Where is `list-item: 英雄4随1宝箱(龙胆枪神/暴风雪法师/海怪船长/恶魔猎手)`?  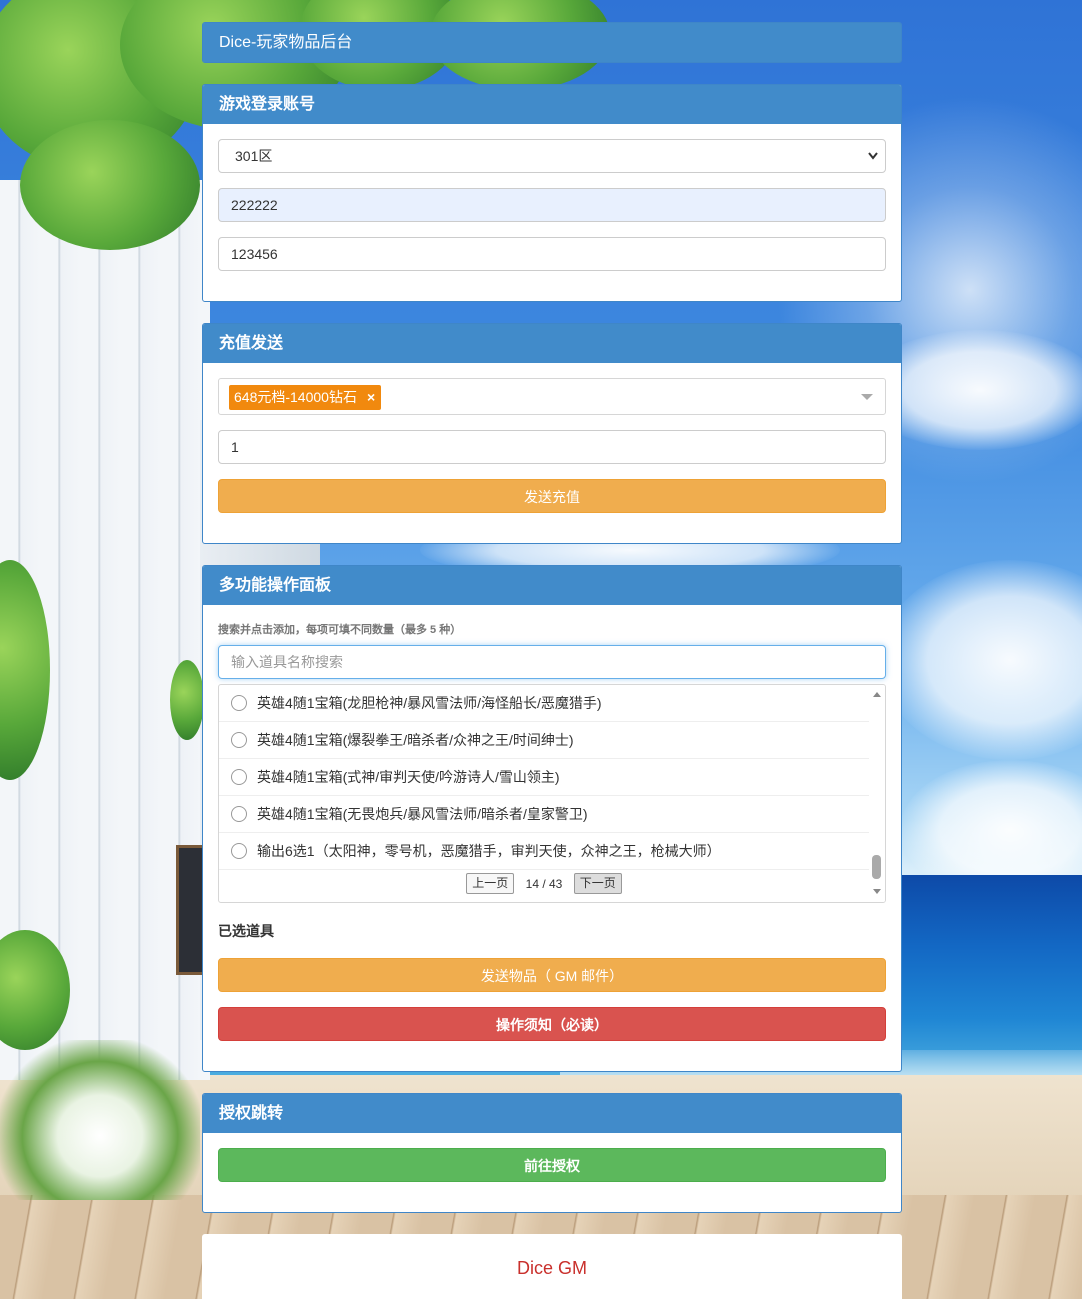 list-item: 英雄4随1宝箱(龙胆枪神/暴风雪法师/海怪船长/恶魔猎手) is located at coordinates (544, 703).